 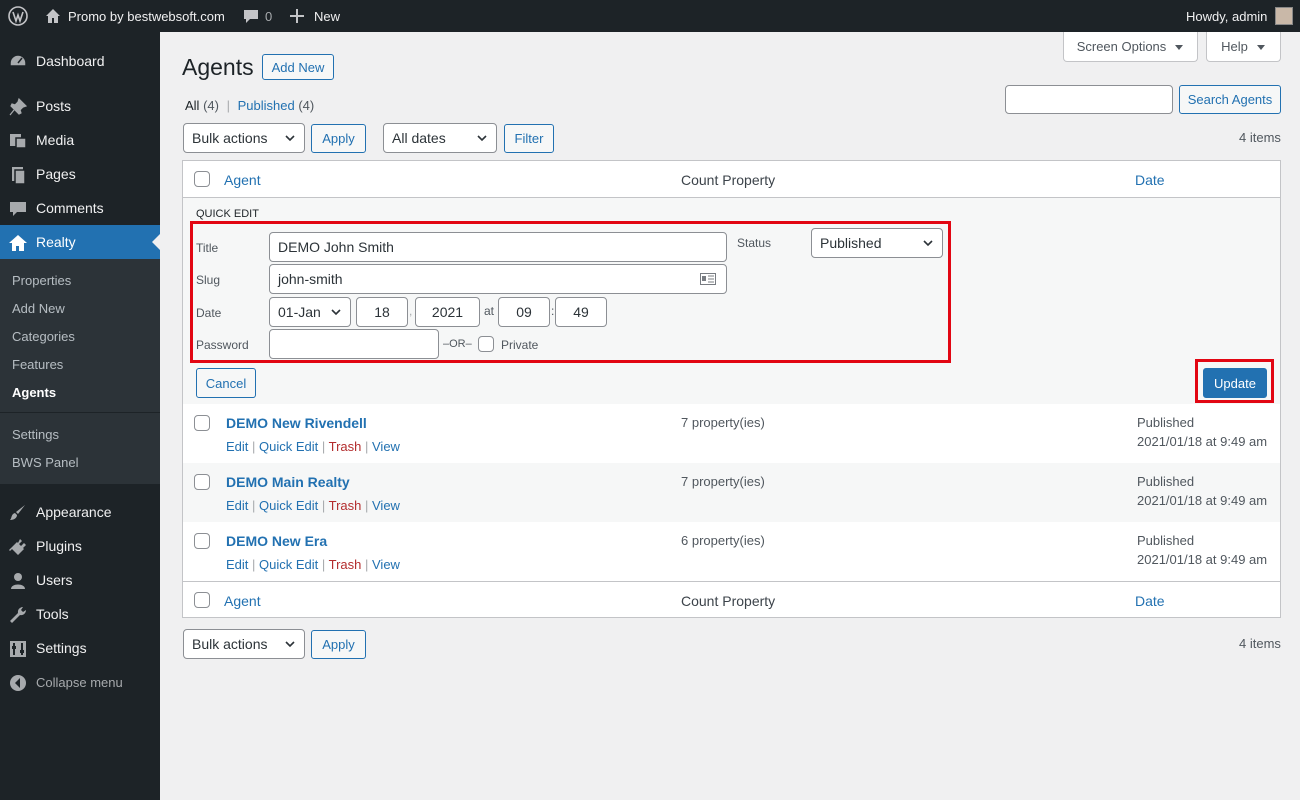 What do you see at coordinates (211, 105) in the screenshot?
I see `filter-all-count: (4)` at bounding box center [211, 105].